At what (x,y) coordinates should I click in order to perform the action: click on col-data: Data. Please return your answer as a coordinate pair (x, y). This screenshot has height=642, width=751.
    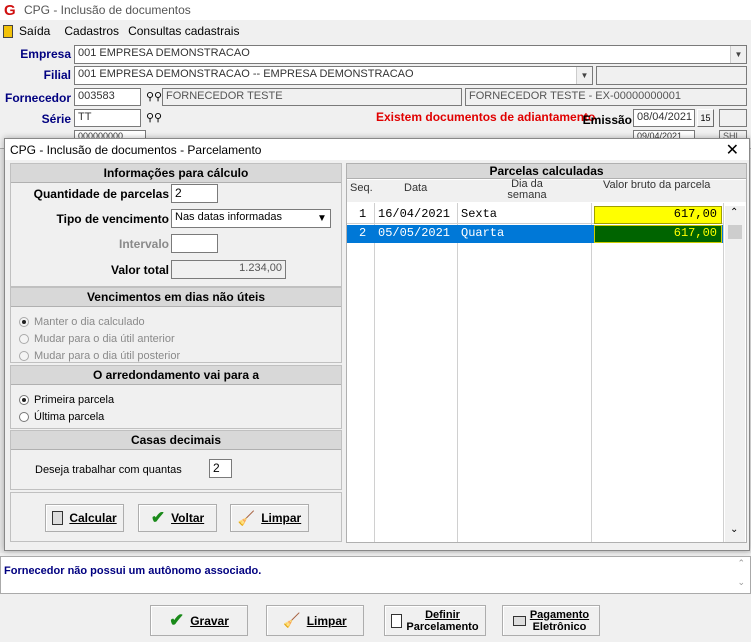
    Looking at the image, I should click on (416, 188).